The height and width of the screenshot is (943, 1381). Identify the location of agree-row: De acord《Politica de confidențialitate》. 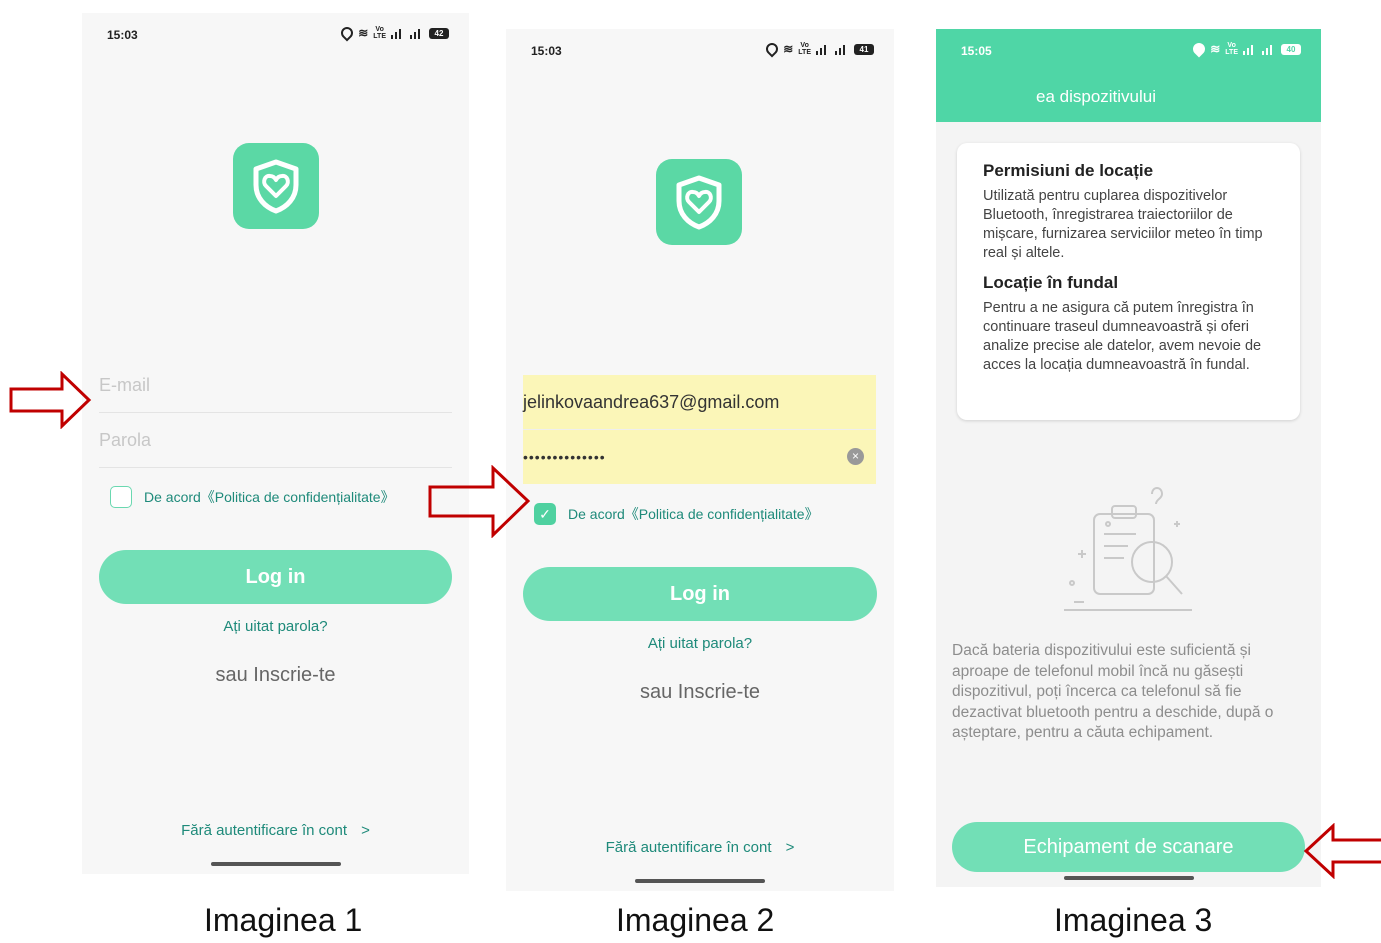
(252, 497).